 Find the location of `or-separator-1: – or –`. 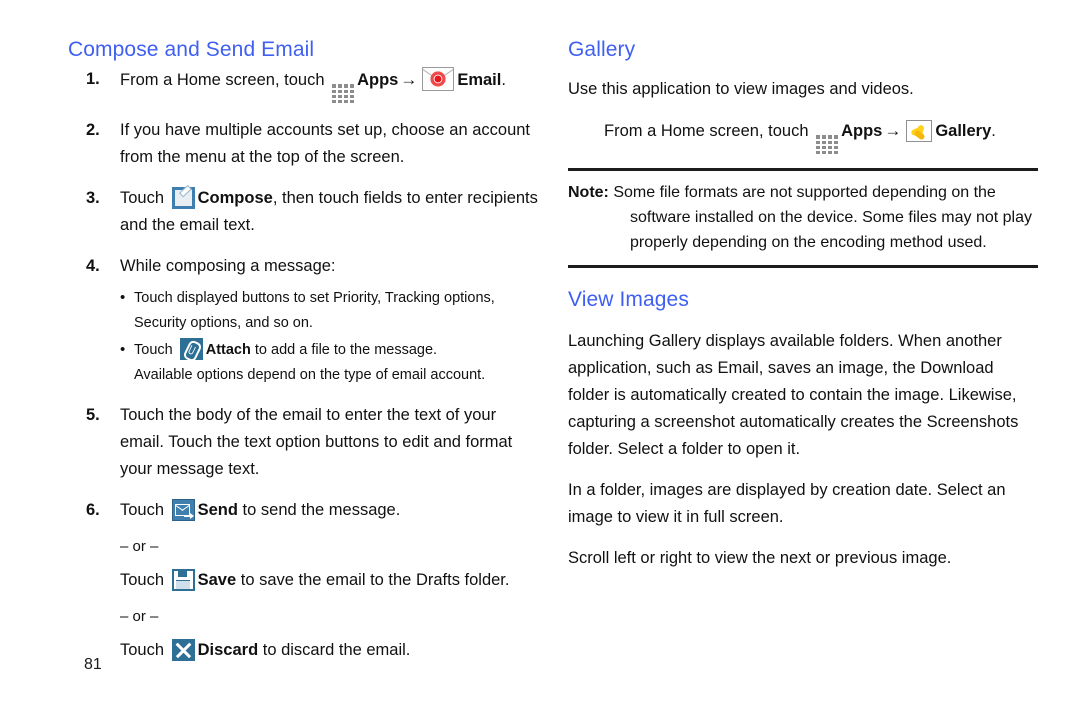

or-separator-1: – or – is located at coordinates (139, 547).